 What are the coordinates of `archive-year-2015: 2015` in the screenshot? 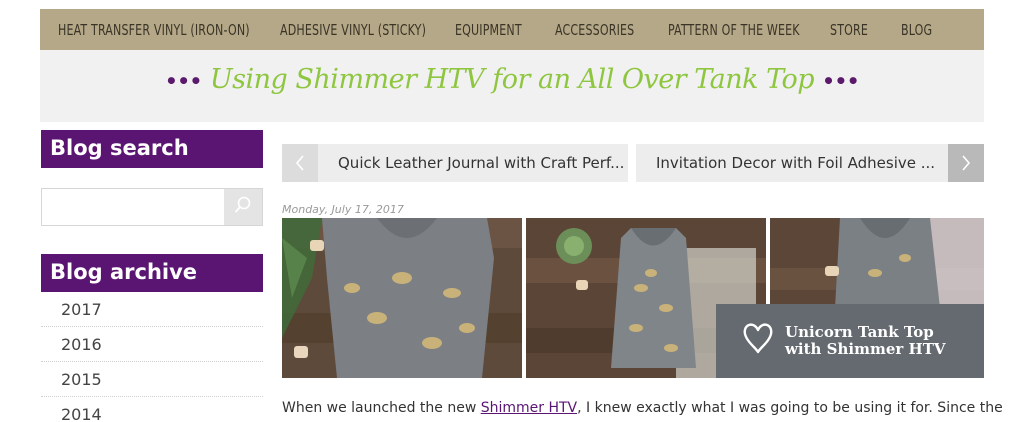 It's located at (152, 379).